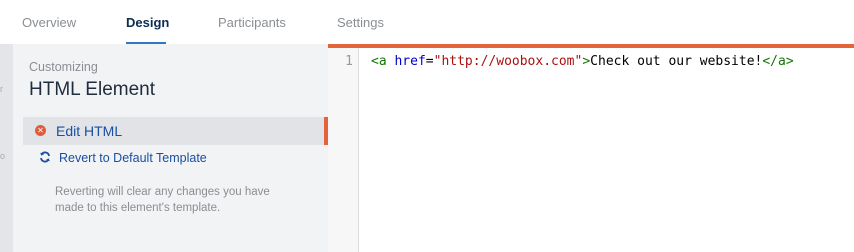 This screenshot has height=252, width=854. Describe the element at coordinates (379, 61) in the screenshot. I see `code-open-tag: <a` at that location.